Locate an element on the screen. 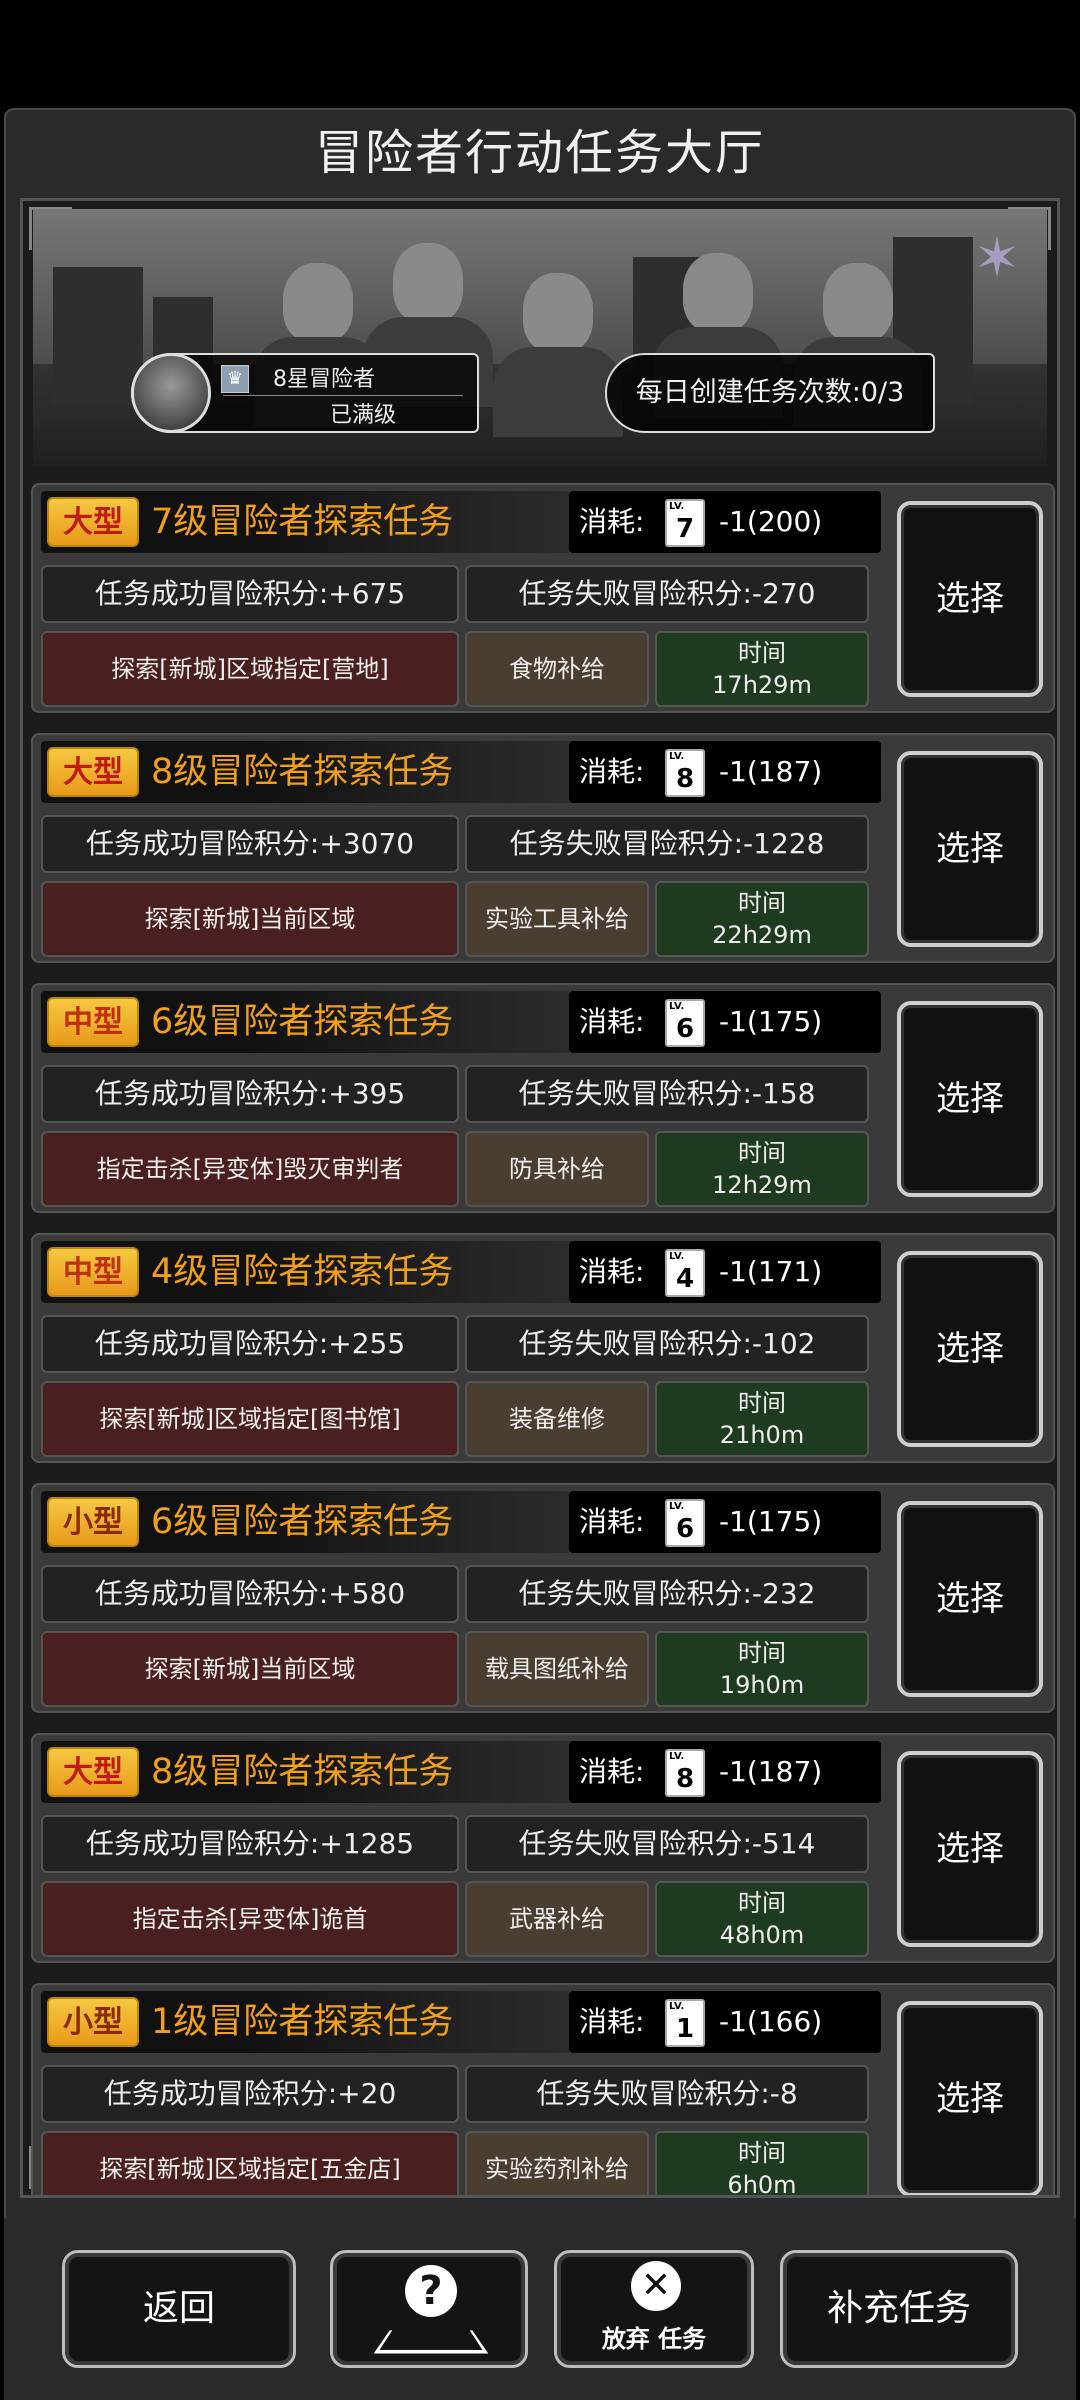  question-icon: ? is located at coordinates (431, 2291).